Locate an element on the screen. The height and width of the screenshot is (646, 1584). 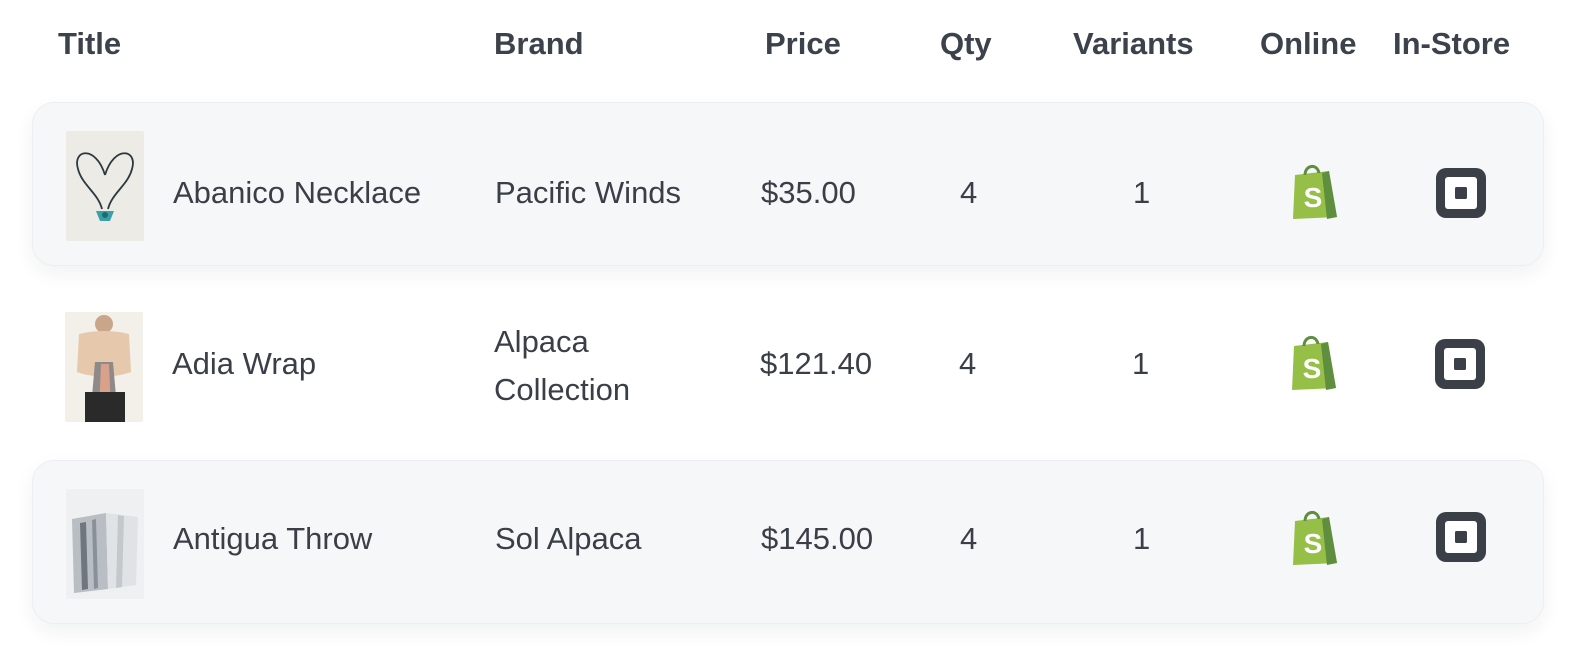
product-price: $145.00 is located at coordinates (817, 538).